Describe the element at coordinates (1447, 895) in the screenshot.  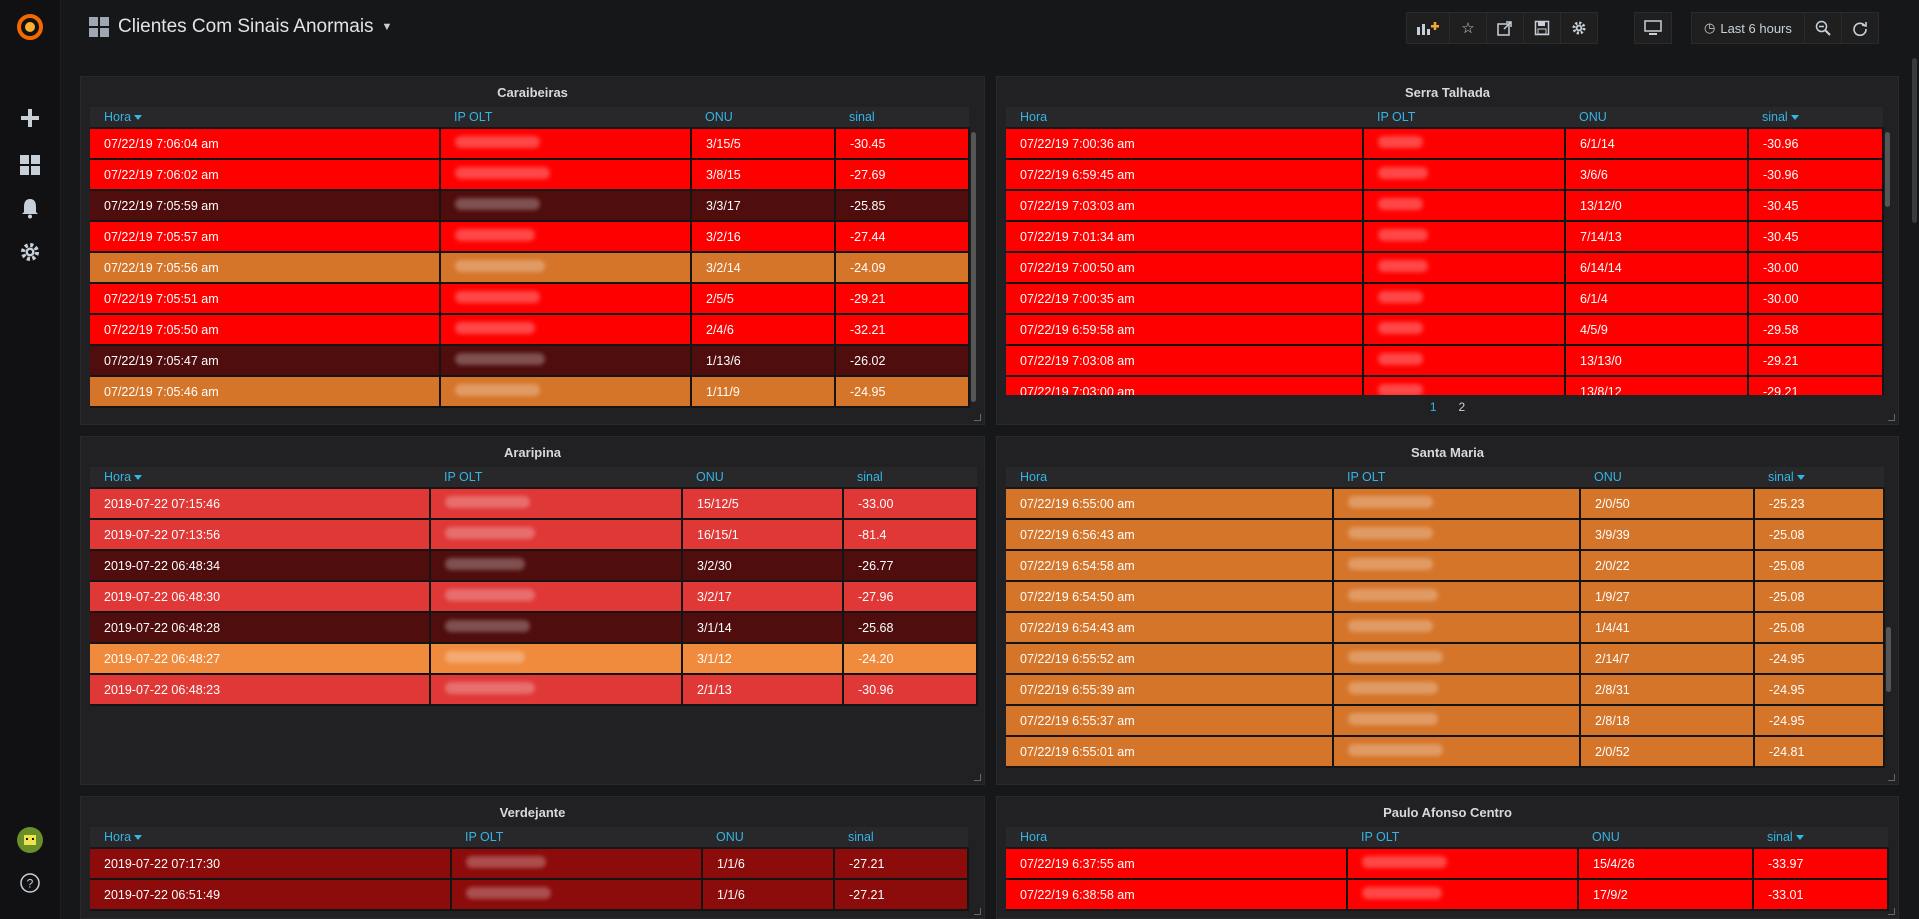
I see `table-row: 07/22/19 6:38:58 am 17/9/2 -33.01` at that location.